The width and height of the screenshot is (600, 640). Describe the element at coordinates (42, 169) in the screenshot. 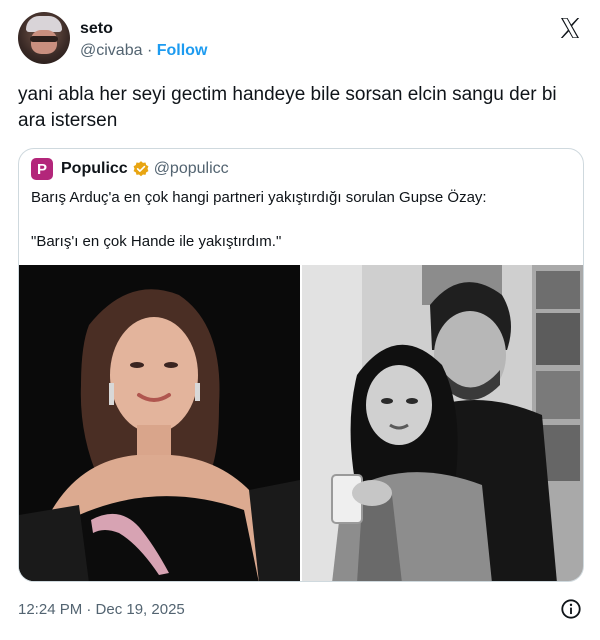

I see `populicc-logo: P` at that location.